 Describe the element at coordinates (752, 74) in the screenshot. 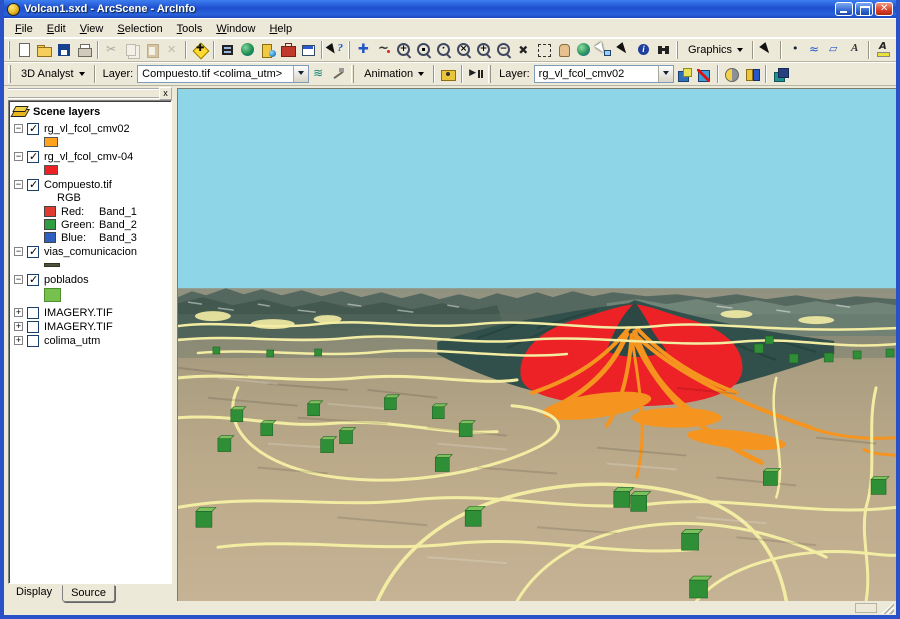

I see `viewer-settings-button` at that location.